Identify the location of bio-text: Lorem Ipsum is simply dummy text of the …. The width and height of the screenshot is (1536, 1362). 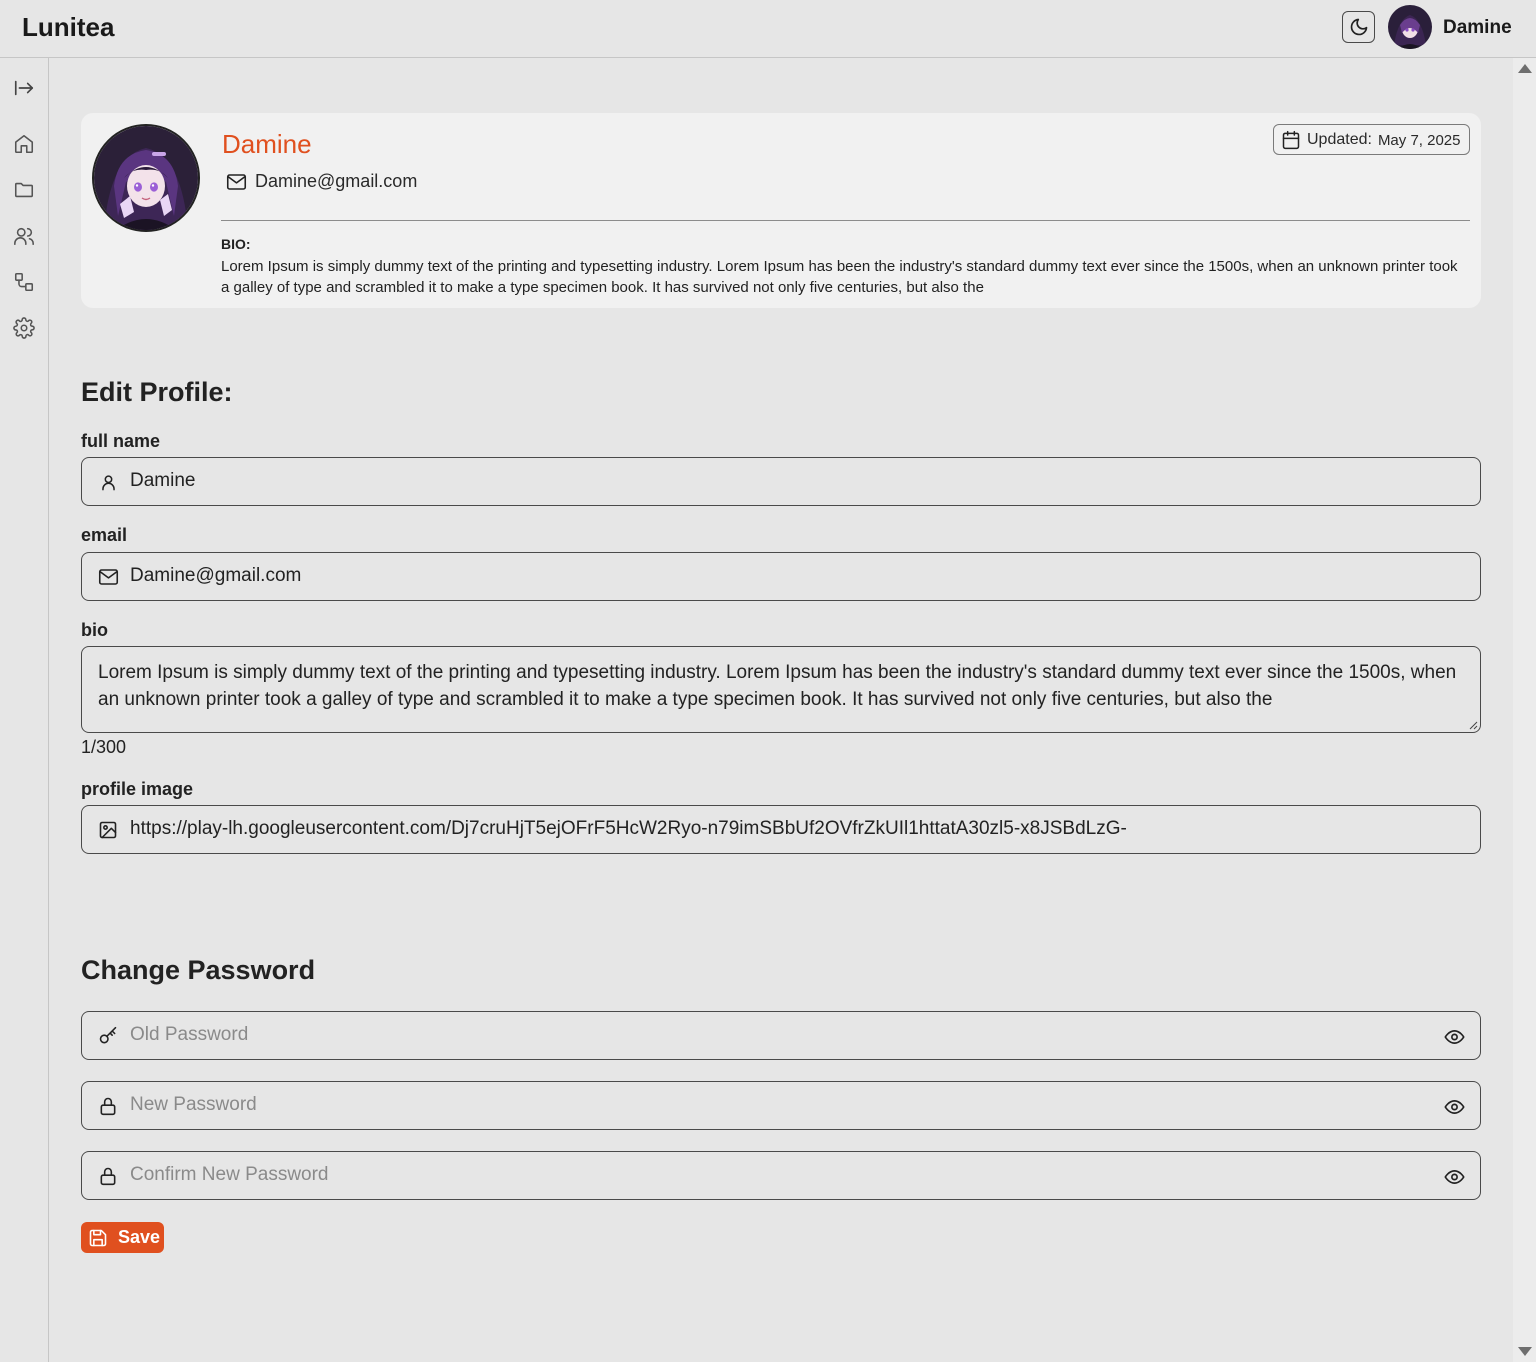
(839, 277).